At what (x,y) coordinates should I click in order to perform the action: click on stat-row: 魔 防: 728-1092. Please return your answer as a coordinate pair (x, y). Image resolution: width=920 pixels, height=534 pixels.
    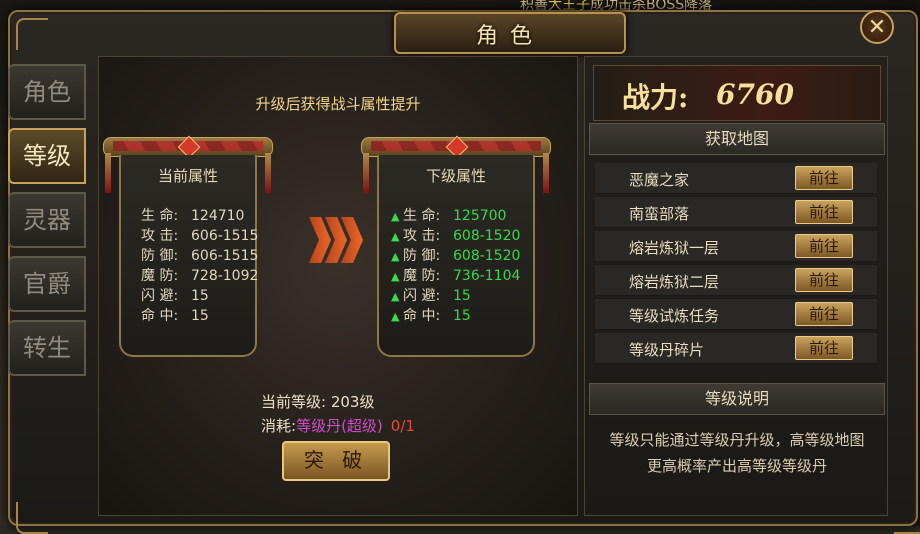
    Looking at the image, I should click on (199, 275).